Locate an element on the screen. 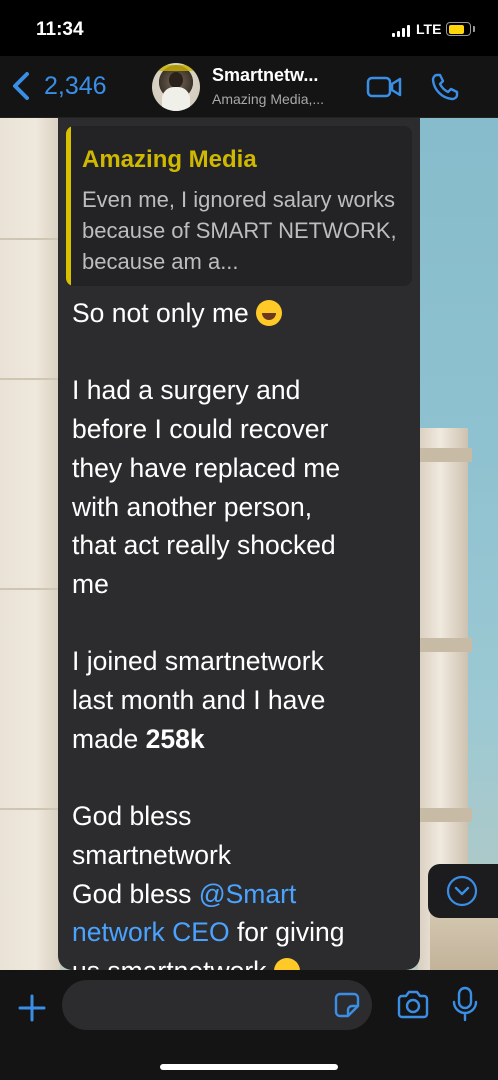  chevron-down-circle-icon is located at coordinates (462, 891).